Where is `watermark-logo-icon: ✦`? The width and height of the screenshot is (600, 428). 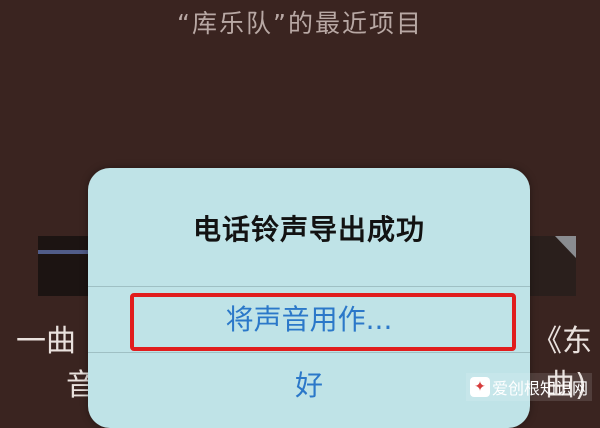 watermark-logo-icon: ✦ is located at coordinates (479, 387).